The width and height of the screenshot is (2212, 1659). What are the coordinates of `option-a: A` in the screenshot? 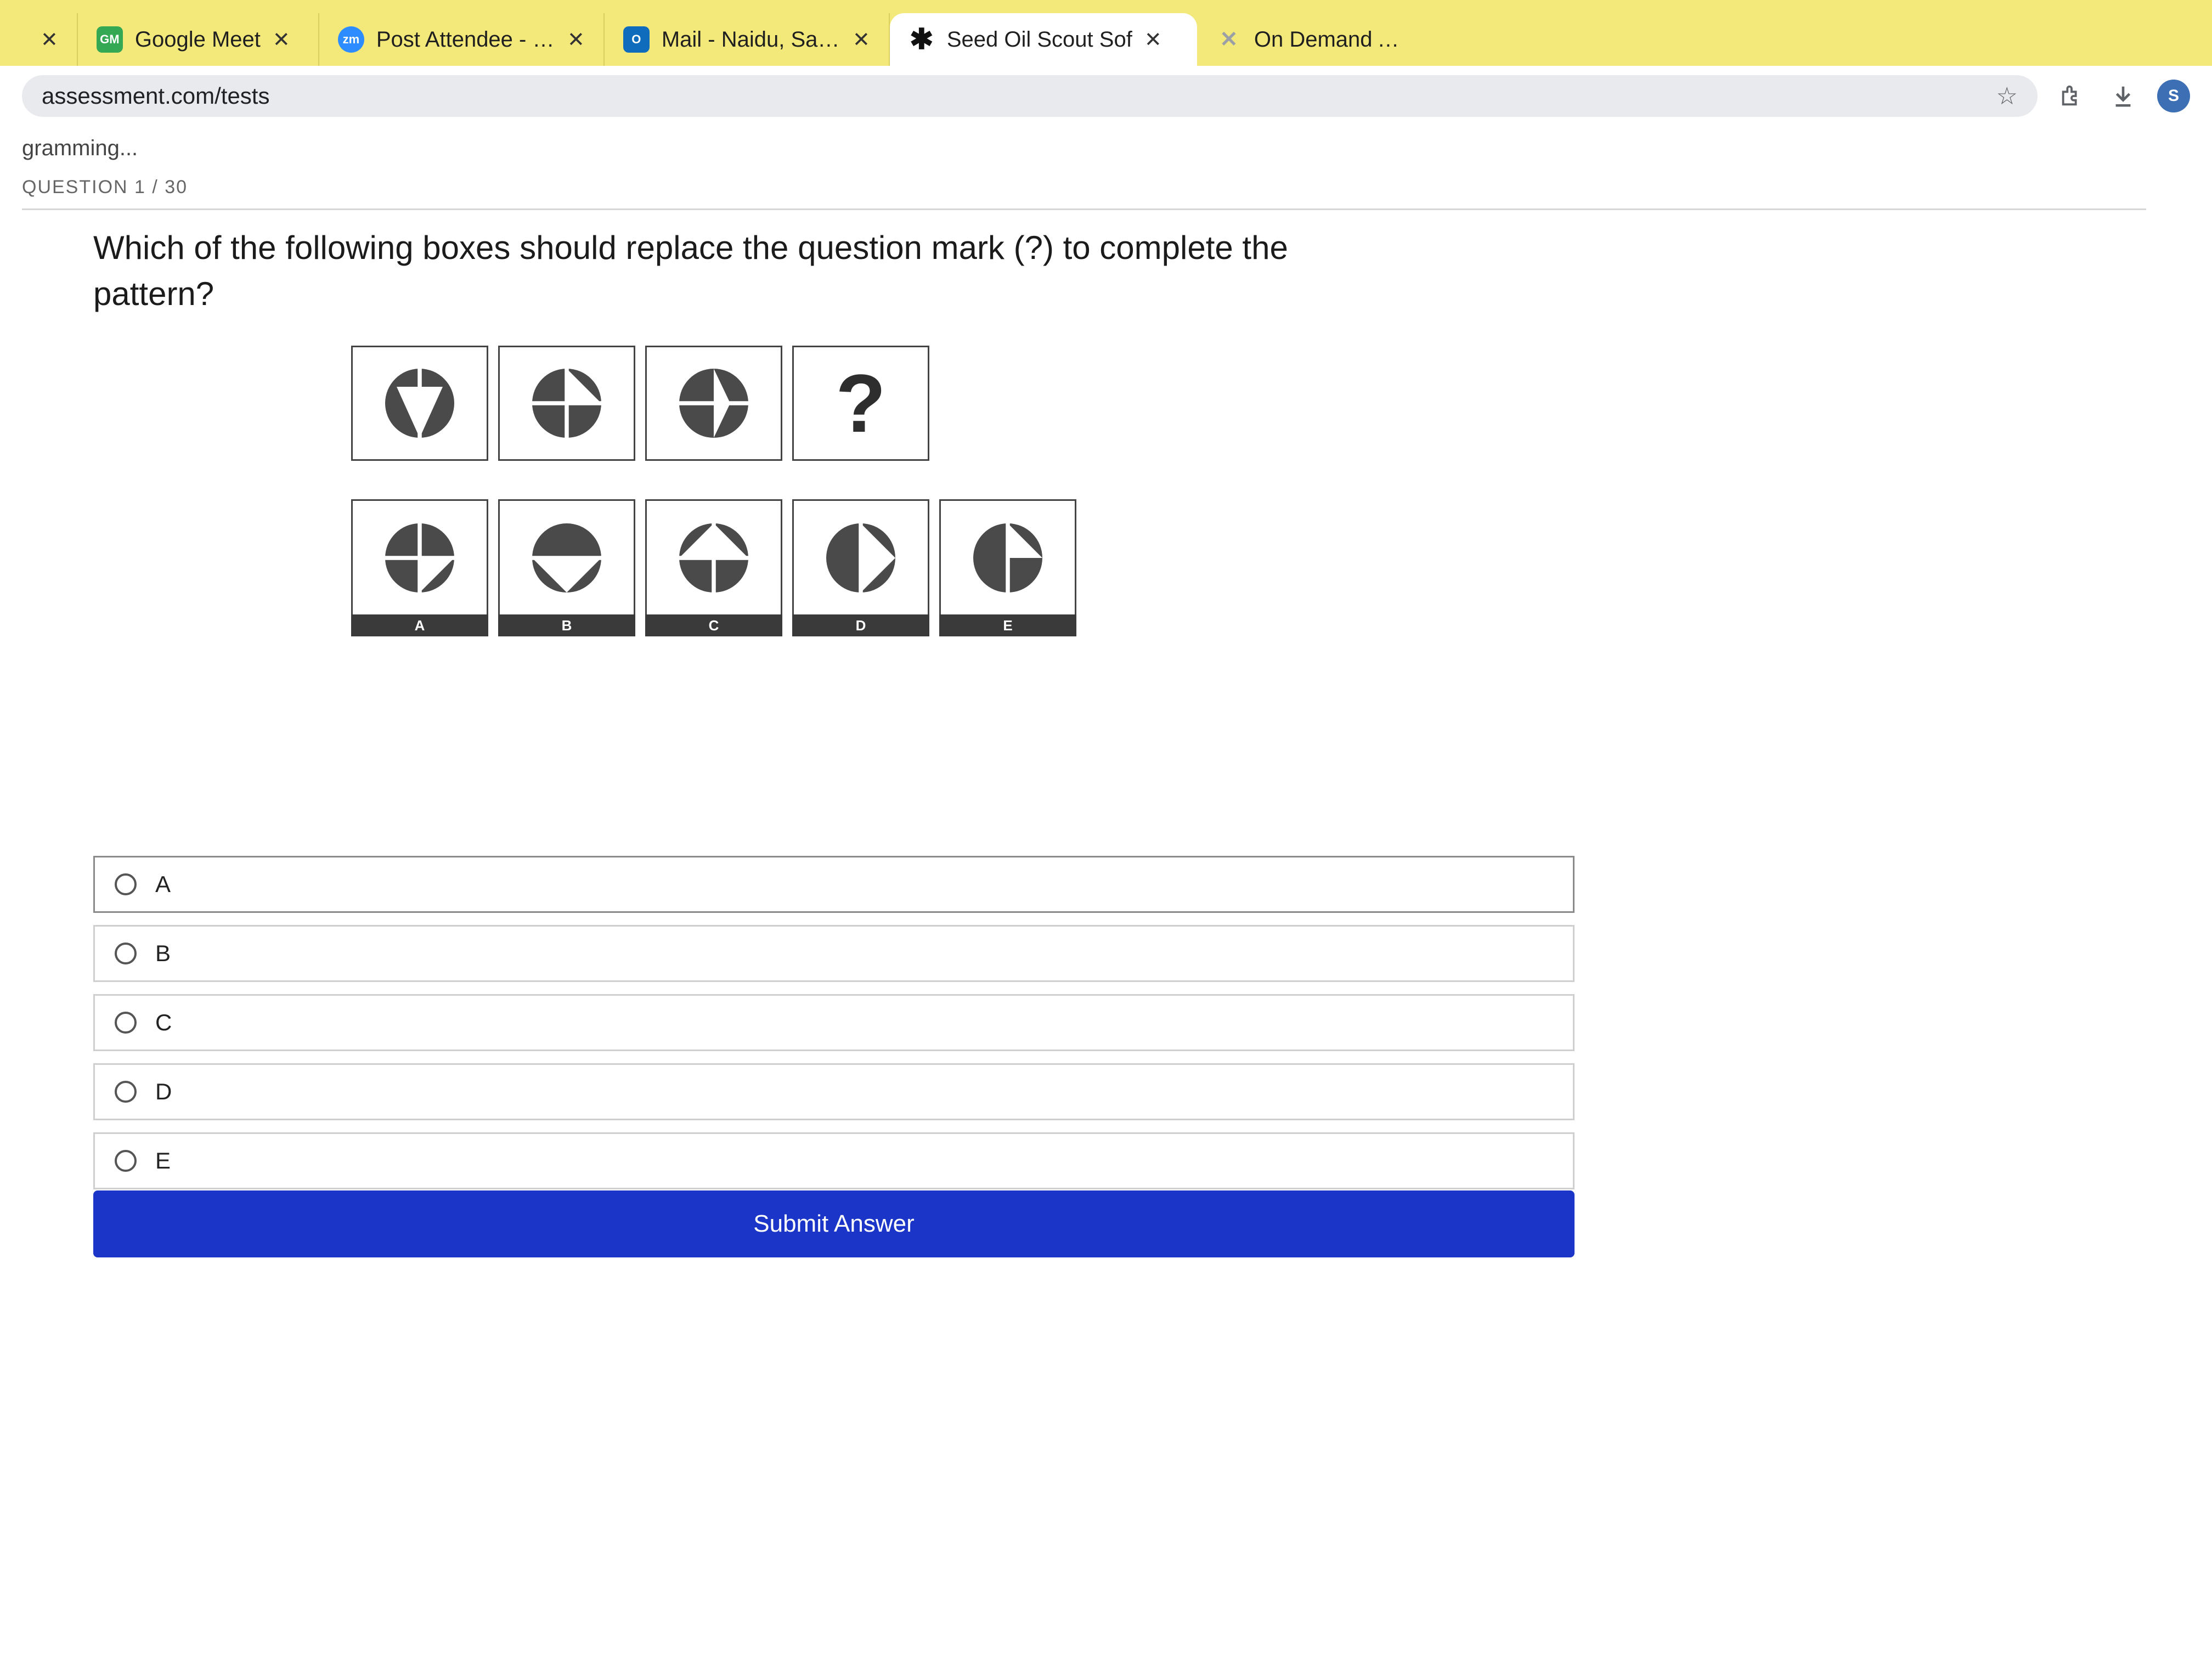 It's located at (834, 885).